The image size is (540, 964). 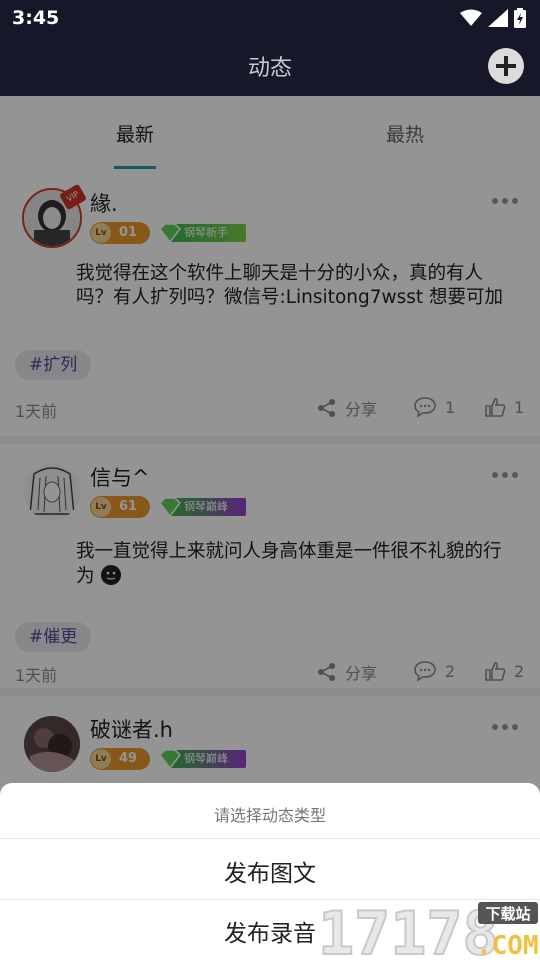 I want to click on publish-image-text-option: 发布图文, so click(x=270, y=871).